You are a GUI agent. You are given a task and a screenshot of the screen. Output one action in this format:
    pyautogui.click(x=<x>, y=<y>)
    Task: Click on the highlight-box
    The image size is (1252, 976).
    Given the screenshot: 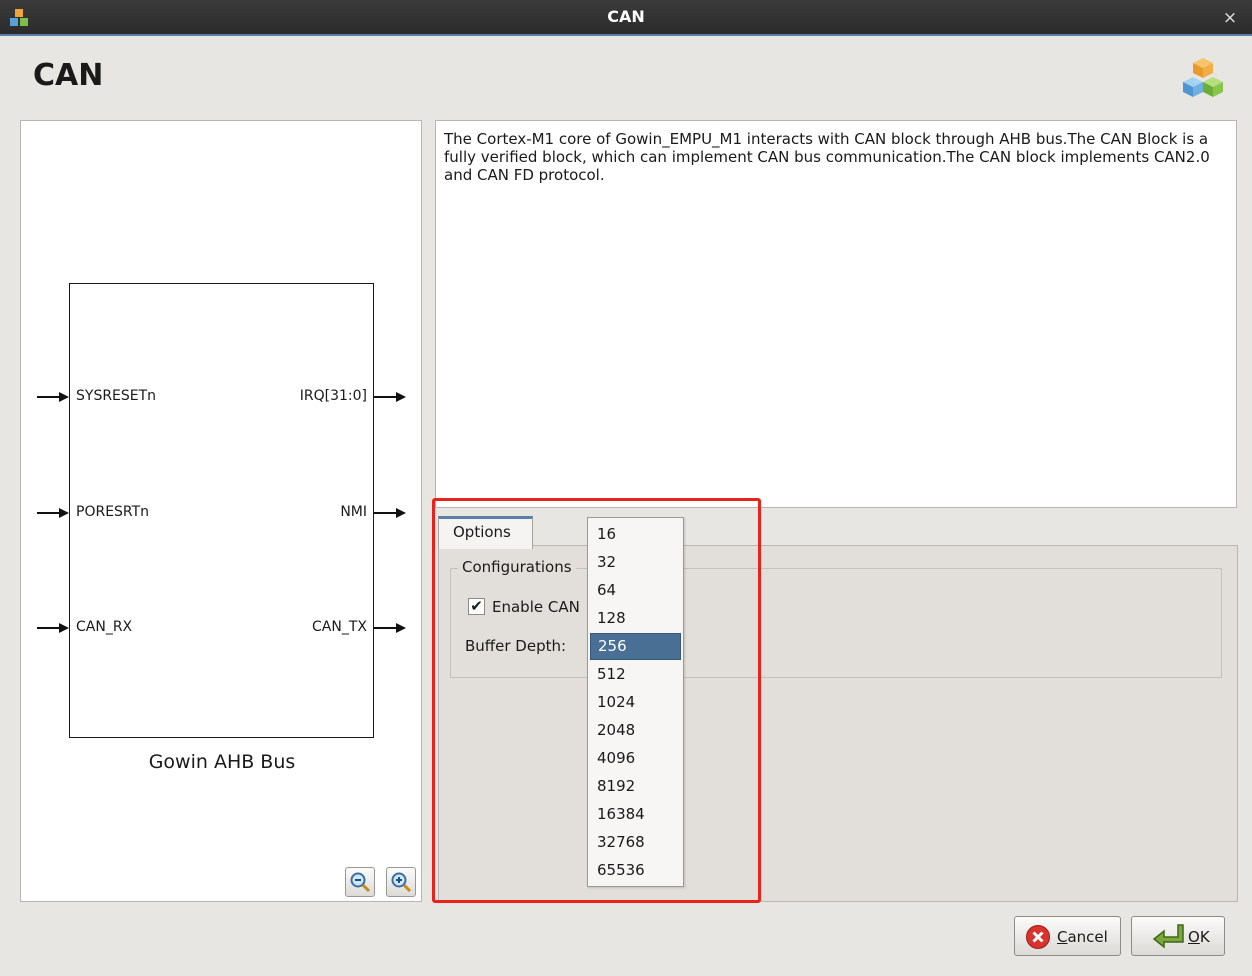 What is the action you would take?
    pyautogui.click(x=596, y=700)
    